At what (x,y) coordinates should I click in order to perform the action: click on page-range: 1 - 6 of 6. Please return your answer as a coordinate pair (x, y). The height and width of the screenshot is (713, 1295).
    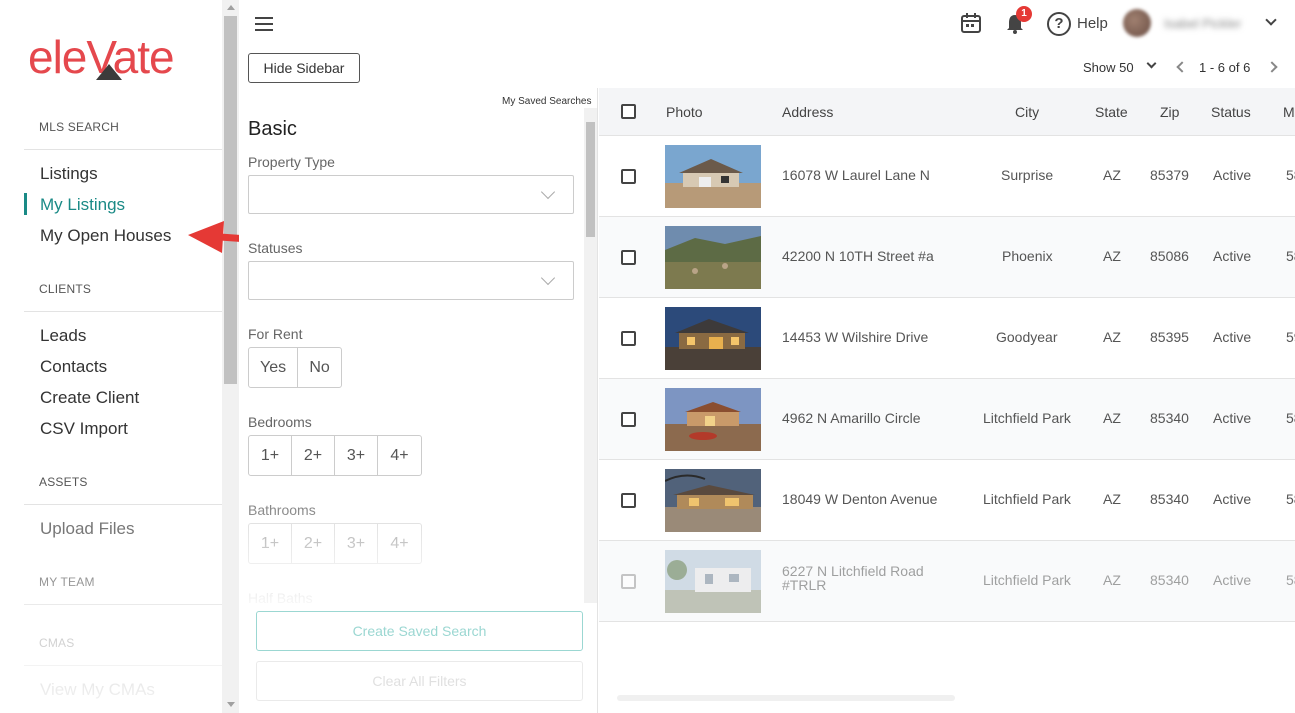
    Looking at the image, I should click on (1225, 67).